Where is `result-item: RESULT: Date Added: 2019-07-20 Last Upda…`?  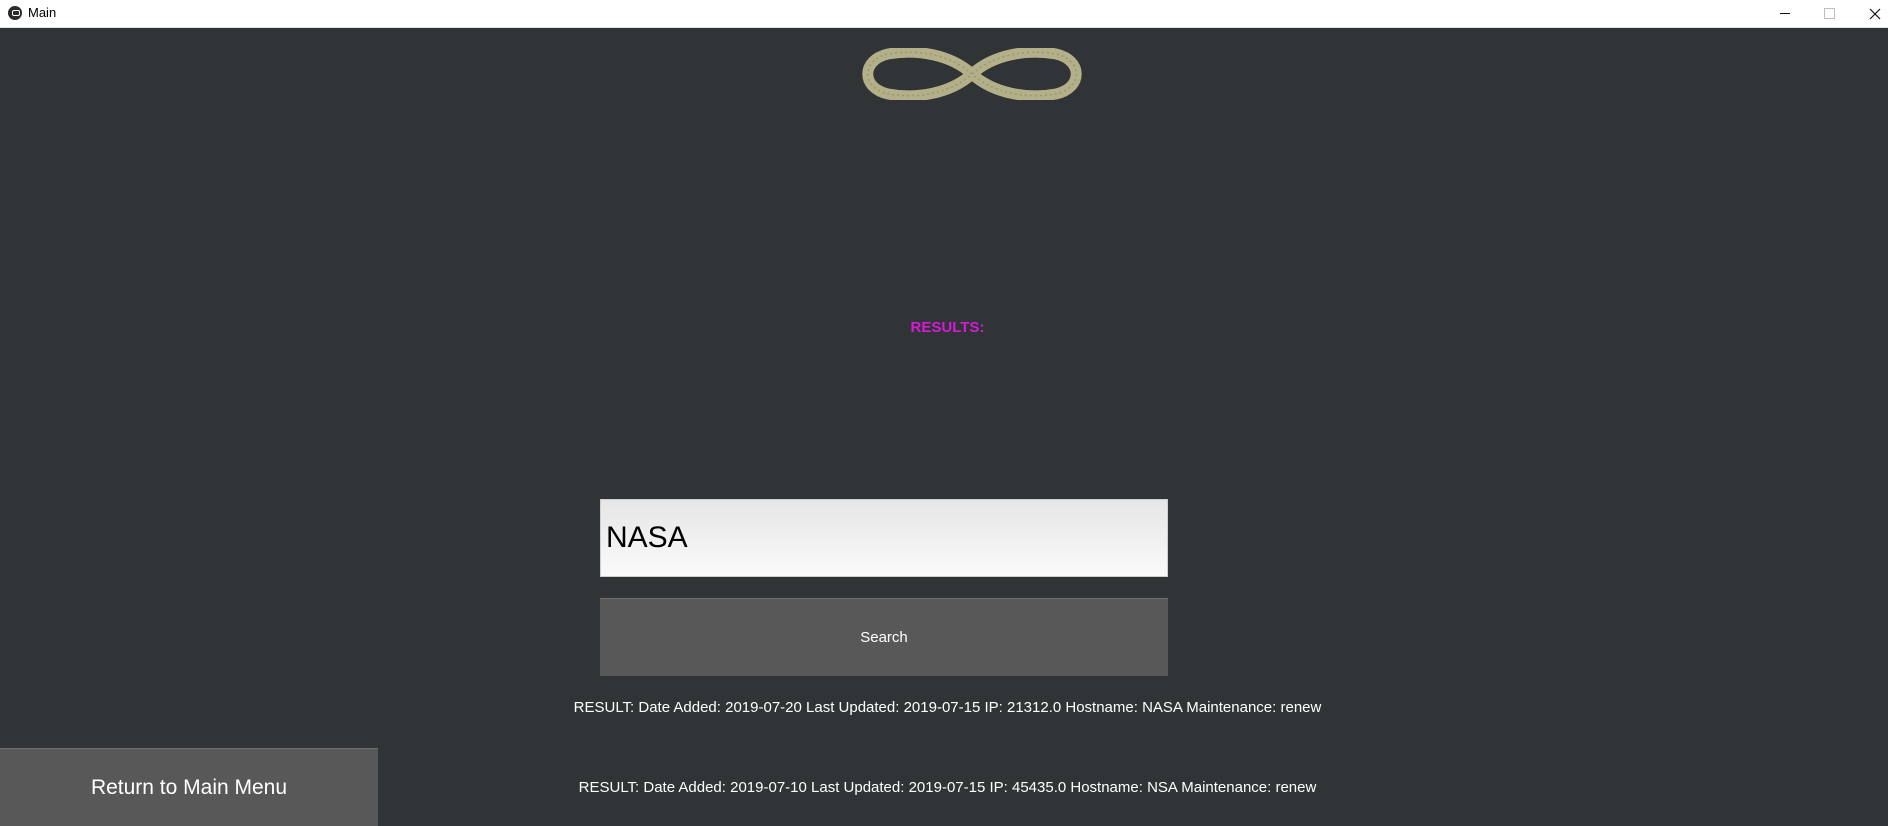
result-item: RESULT: Date Added: 2019-07-20 Last Upda… is located at coordinates (947, 707).